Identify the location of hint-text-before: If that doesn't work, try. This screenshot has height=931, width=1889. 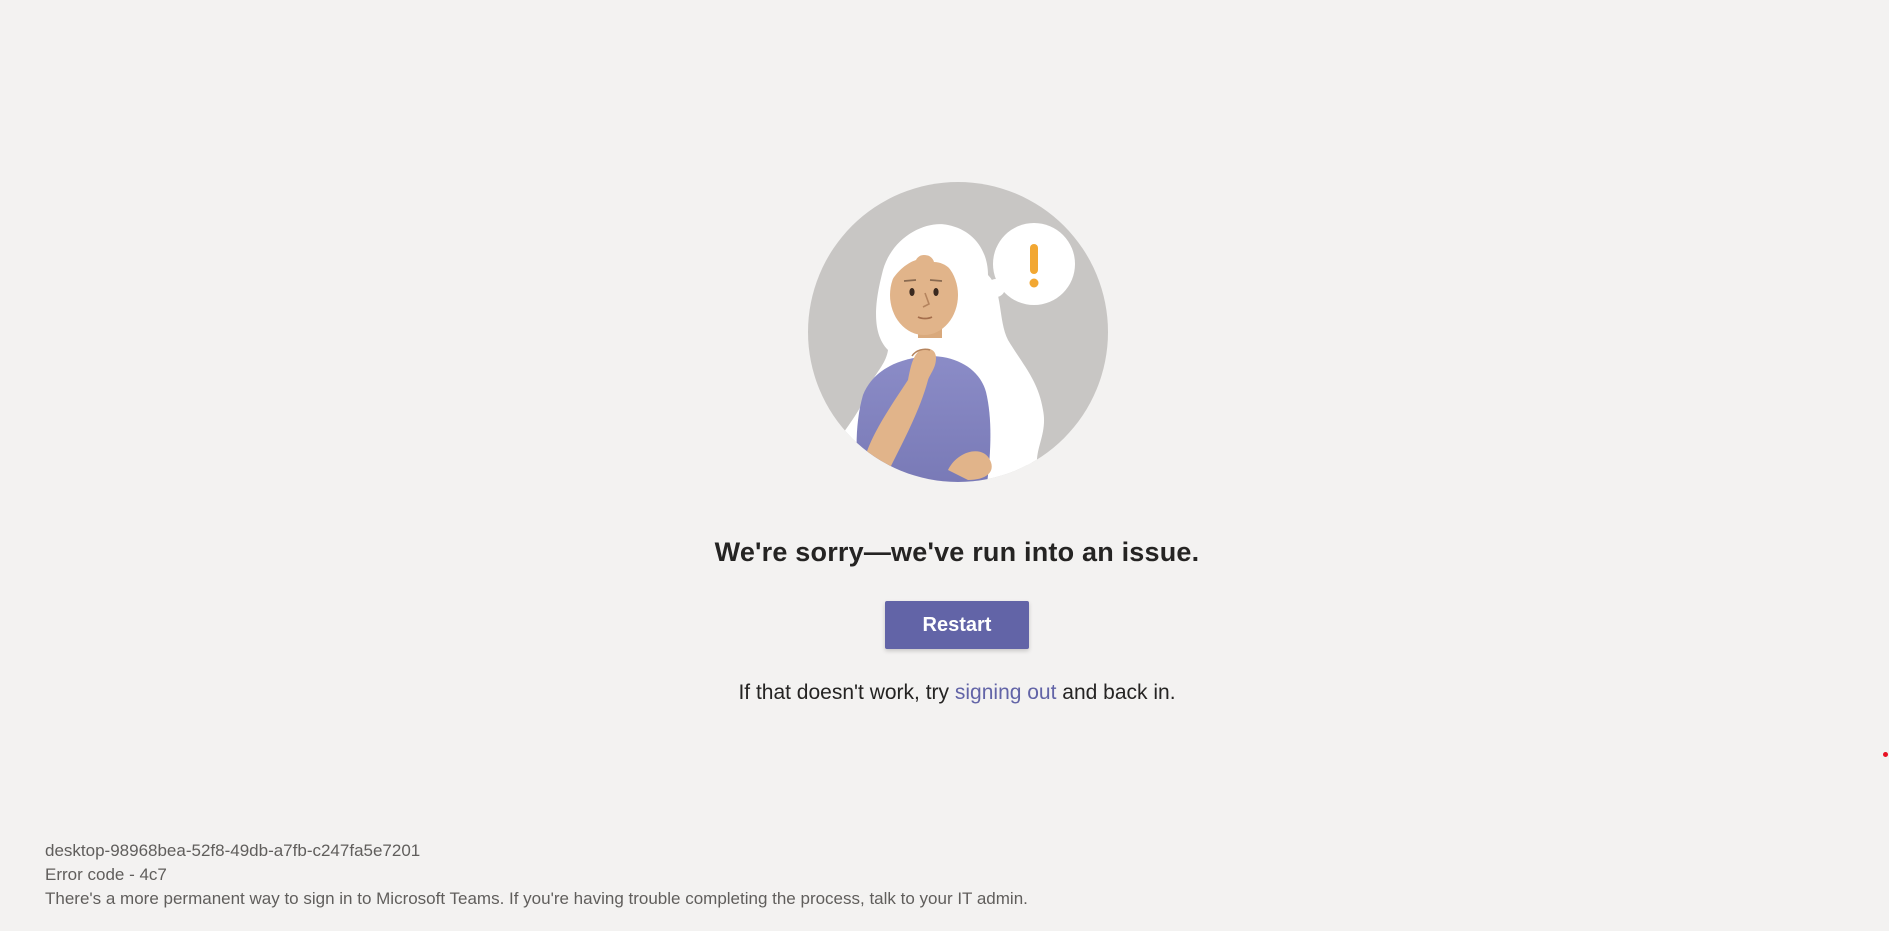
(846, 692).